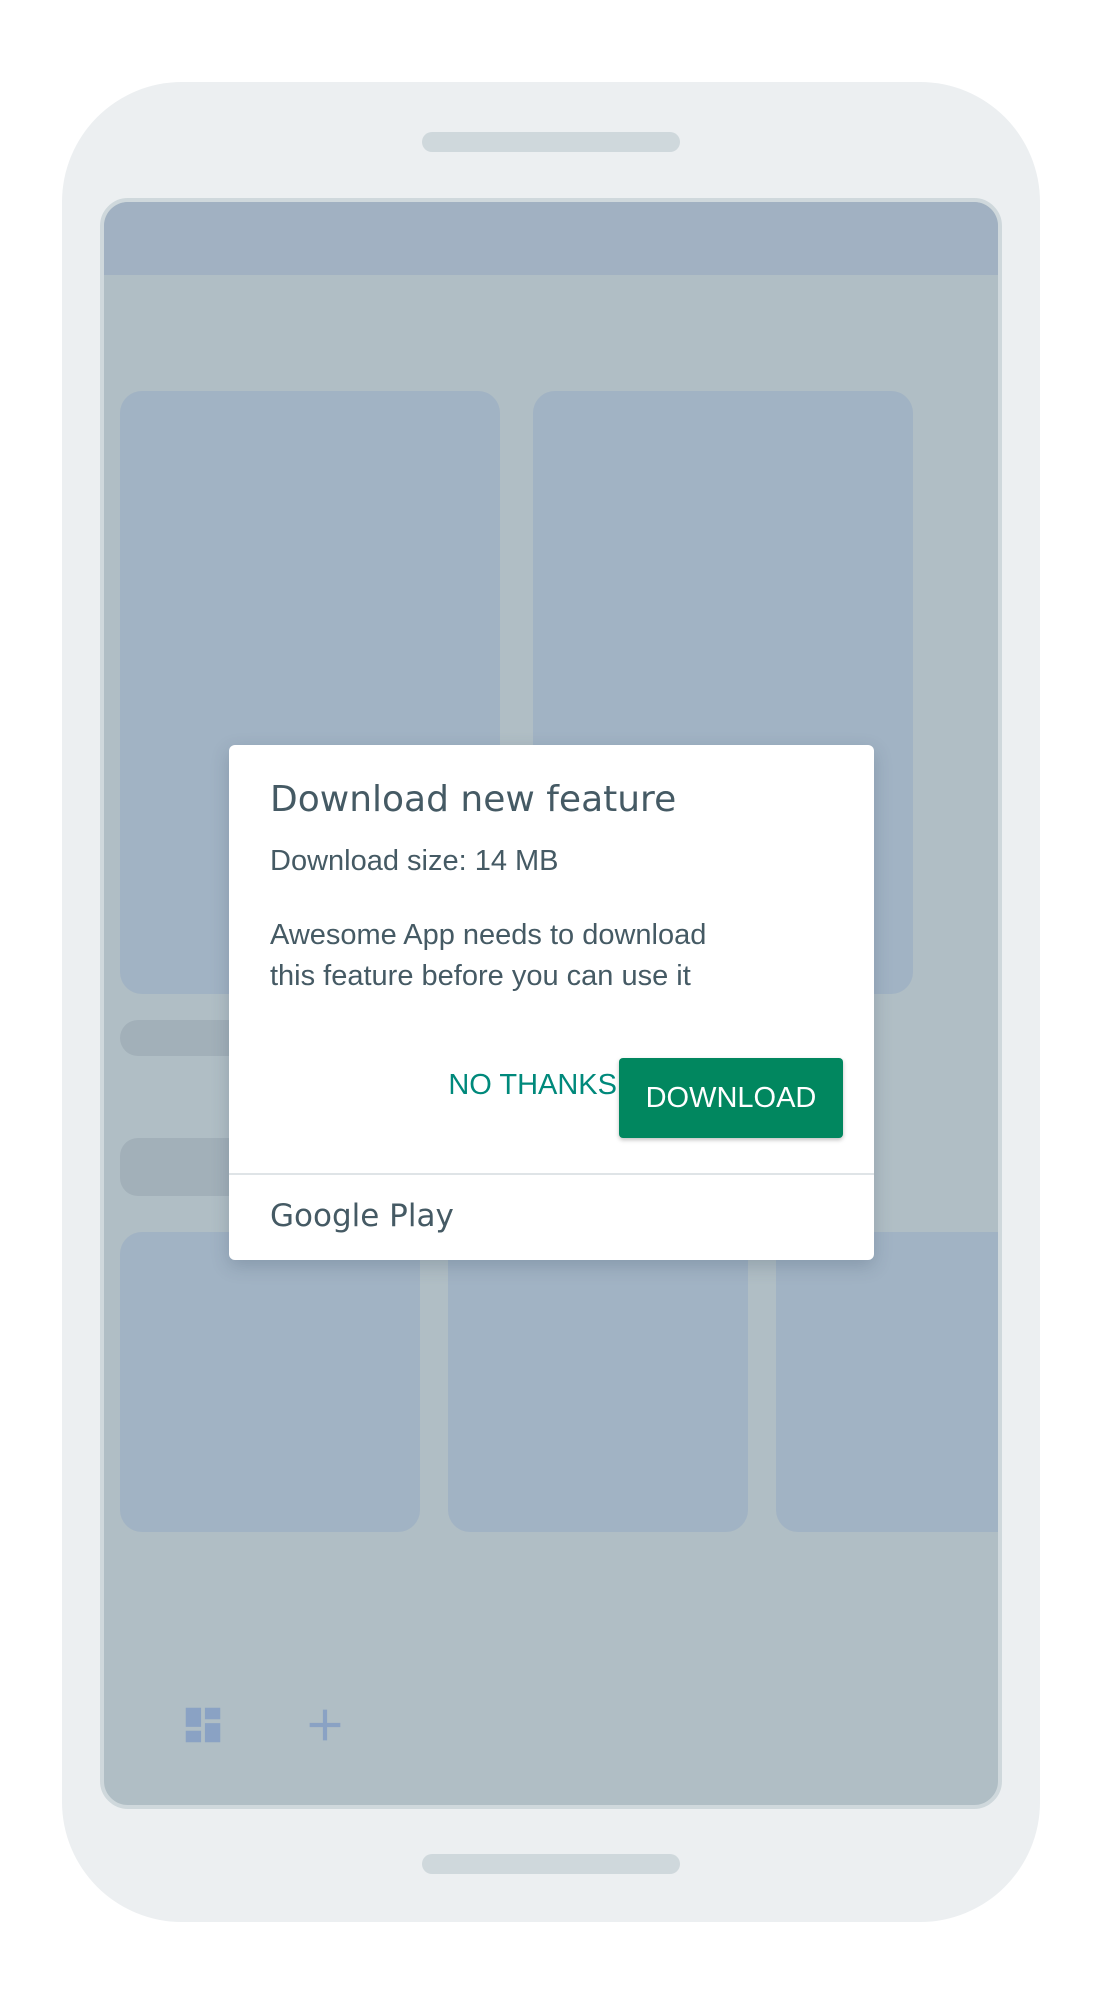 This screenshot has height=2000, width=1100. I want to click on download-button: DOWNLOAD, so click(731, 1098).